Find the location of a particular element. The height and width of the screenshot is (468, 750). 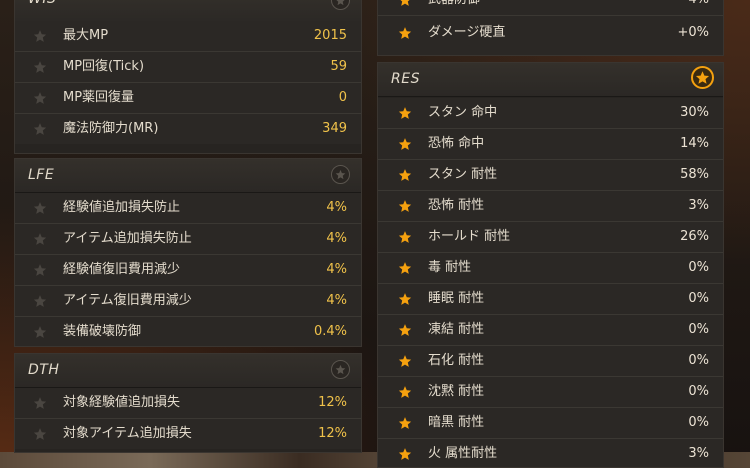

stat-row: MP回復(Tick) 59 is located at coordinates (188, 67).